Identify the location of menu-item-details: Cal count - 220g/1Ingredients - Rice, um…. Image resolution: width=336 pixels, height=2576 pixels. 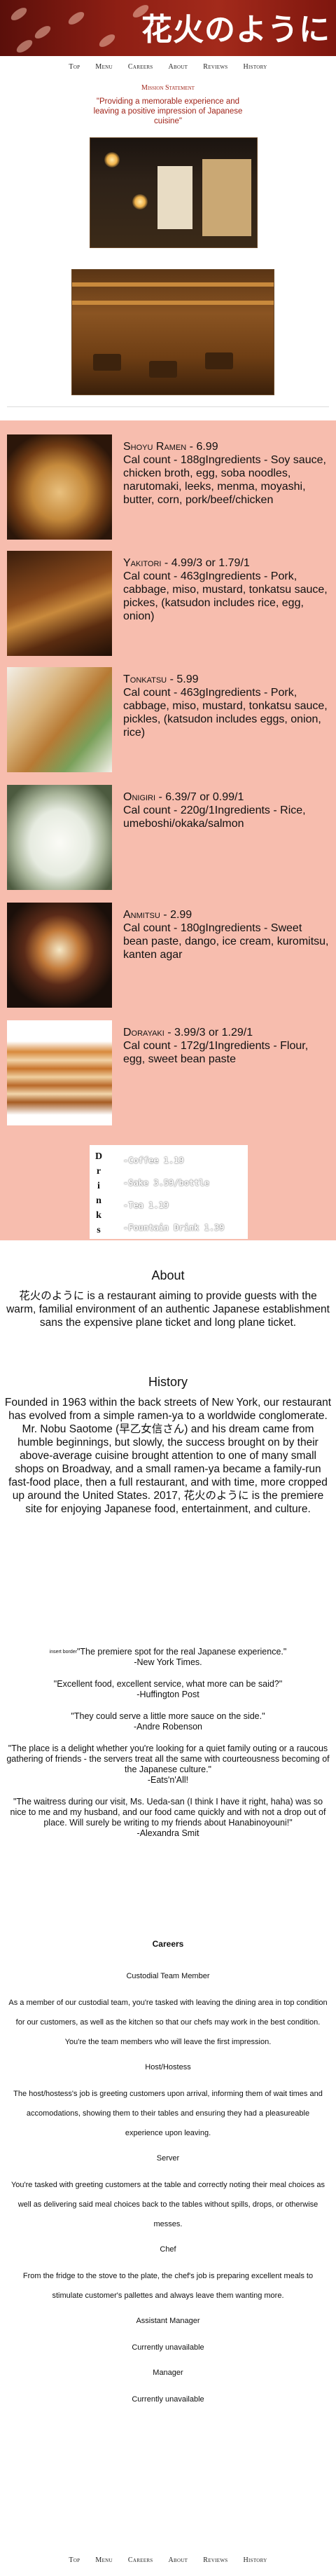
(214, 817).